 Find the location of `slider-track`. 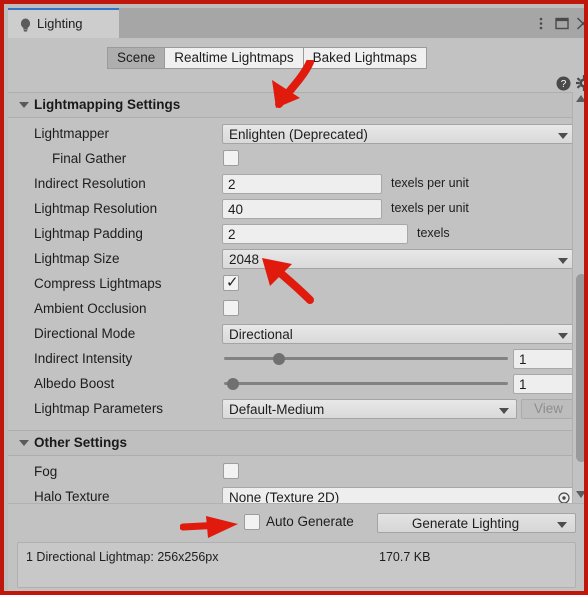

slider-track is located at coordinates (366, 383).